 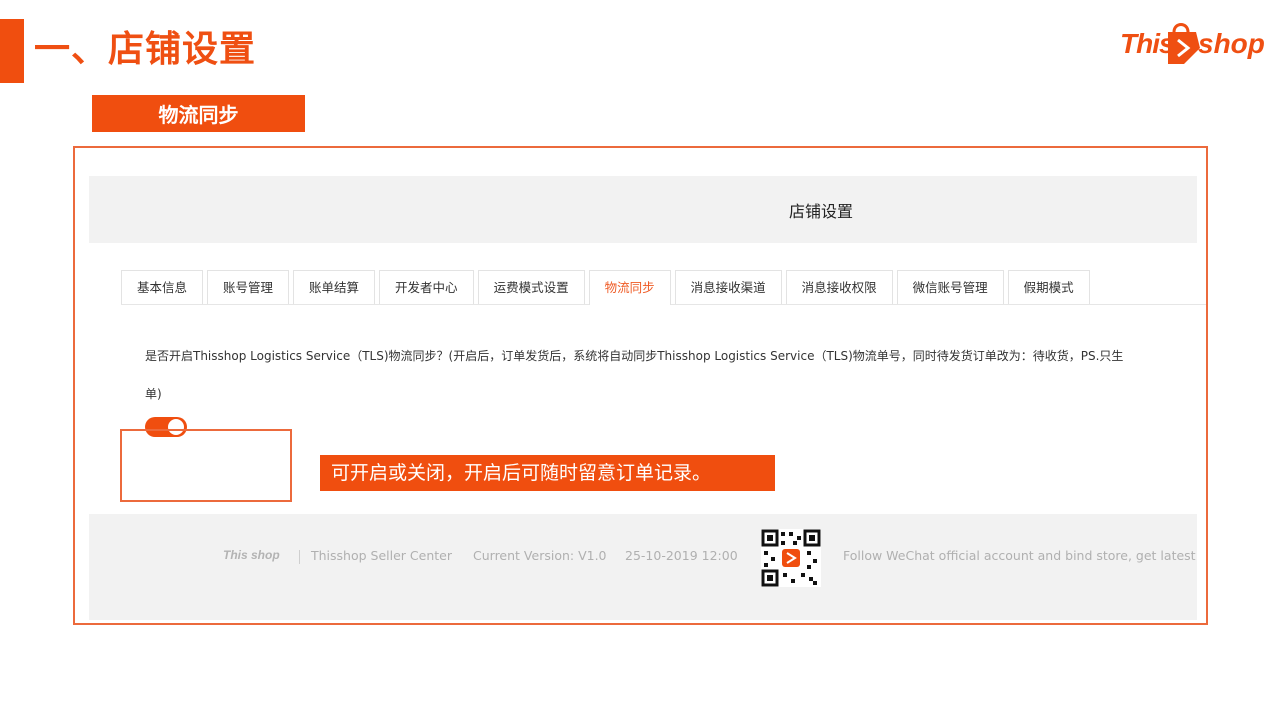 What do you see at coordinates (821, 211) in the screenshot?
I see `page-title: 店铺设置` at bounding box center [821, 211].